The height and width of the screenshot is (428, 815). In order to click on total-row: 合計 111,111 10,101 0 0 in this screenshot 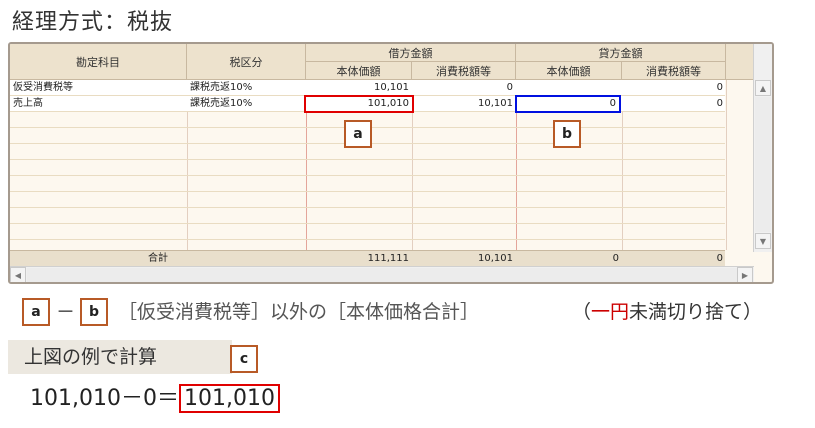, I will do `click(367, 258)`.